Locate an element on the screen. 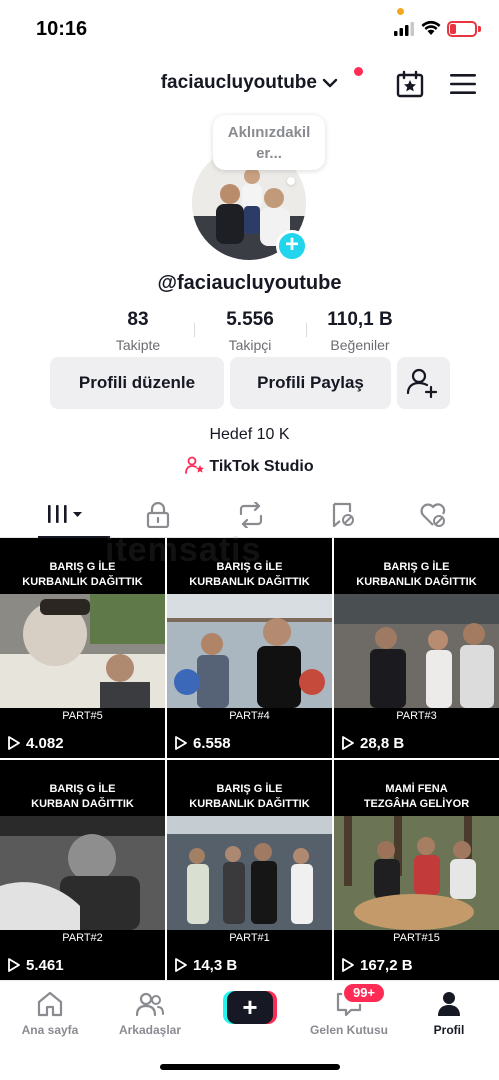 The width and height of the screenshot is (499, 1080). video-part: PART#3 is located at coordinates (416, 716).